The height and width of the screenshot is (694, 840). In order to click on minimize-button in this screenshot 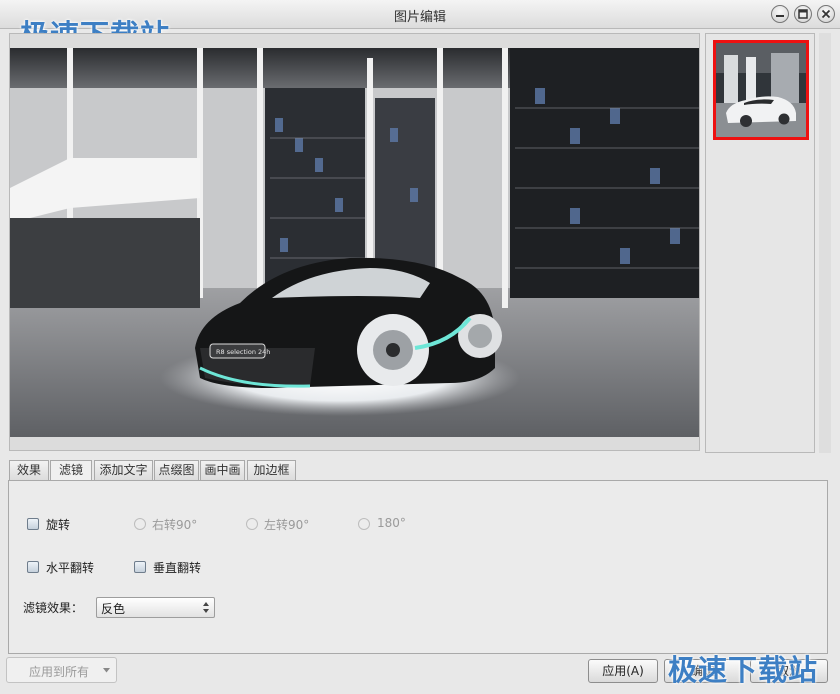, I will do `click(780, 14)`.